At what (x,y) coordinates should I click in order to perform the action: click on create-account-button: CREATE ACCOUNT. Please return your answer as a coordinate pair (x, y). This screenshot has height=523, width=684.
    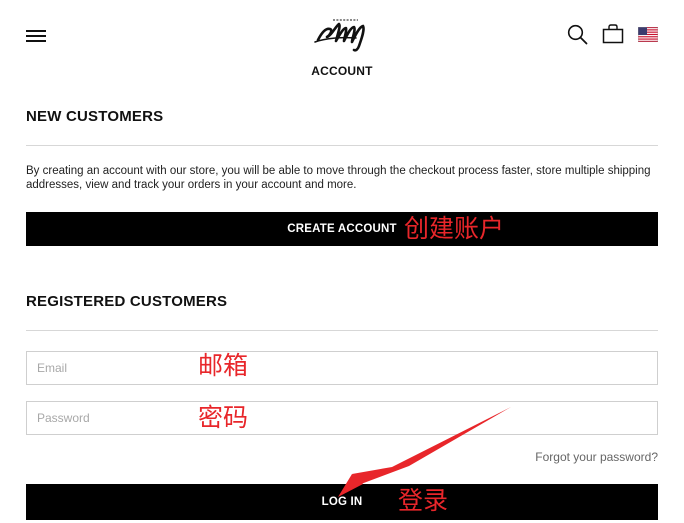
    Looking at the image, I should click on (342, 229).